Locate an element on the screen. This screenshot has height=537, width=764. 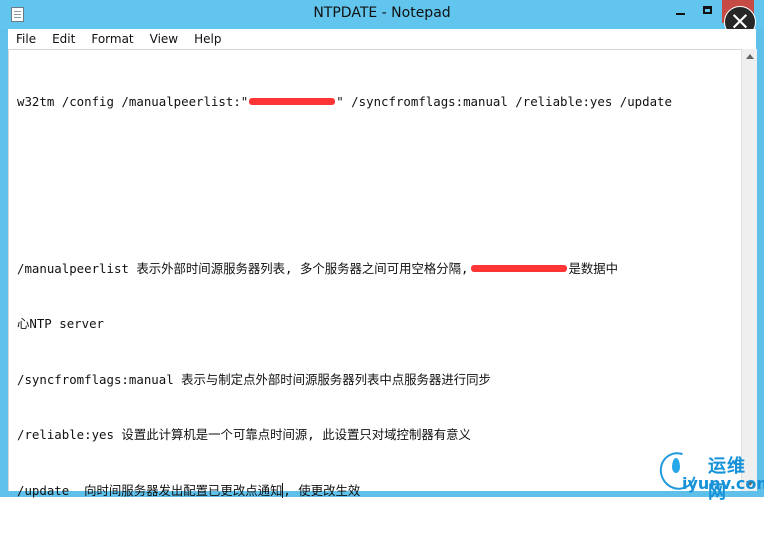
scroll-up-icon is located at coordinates (749, 57).